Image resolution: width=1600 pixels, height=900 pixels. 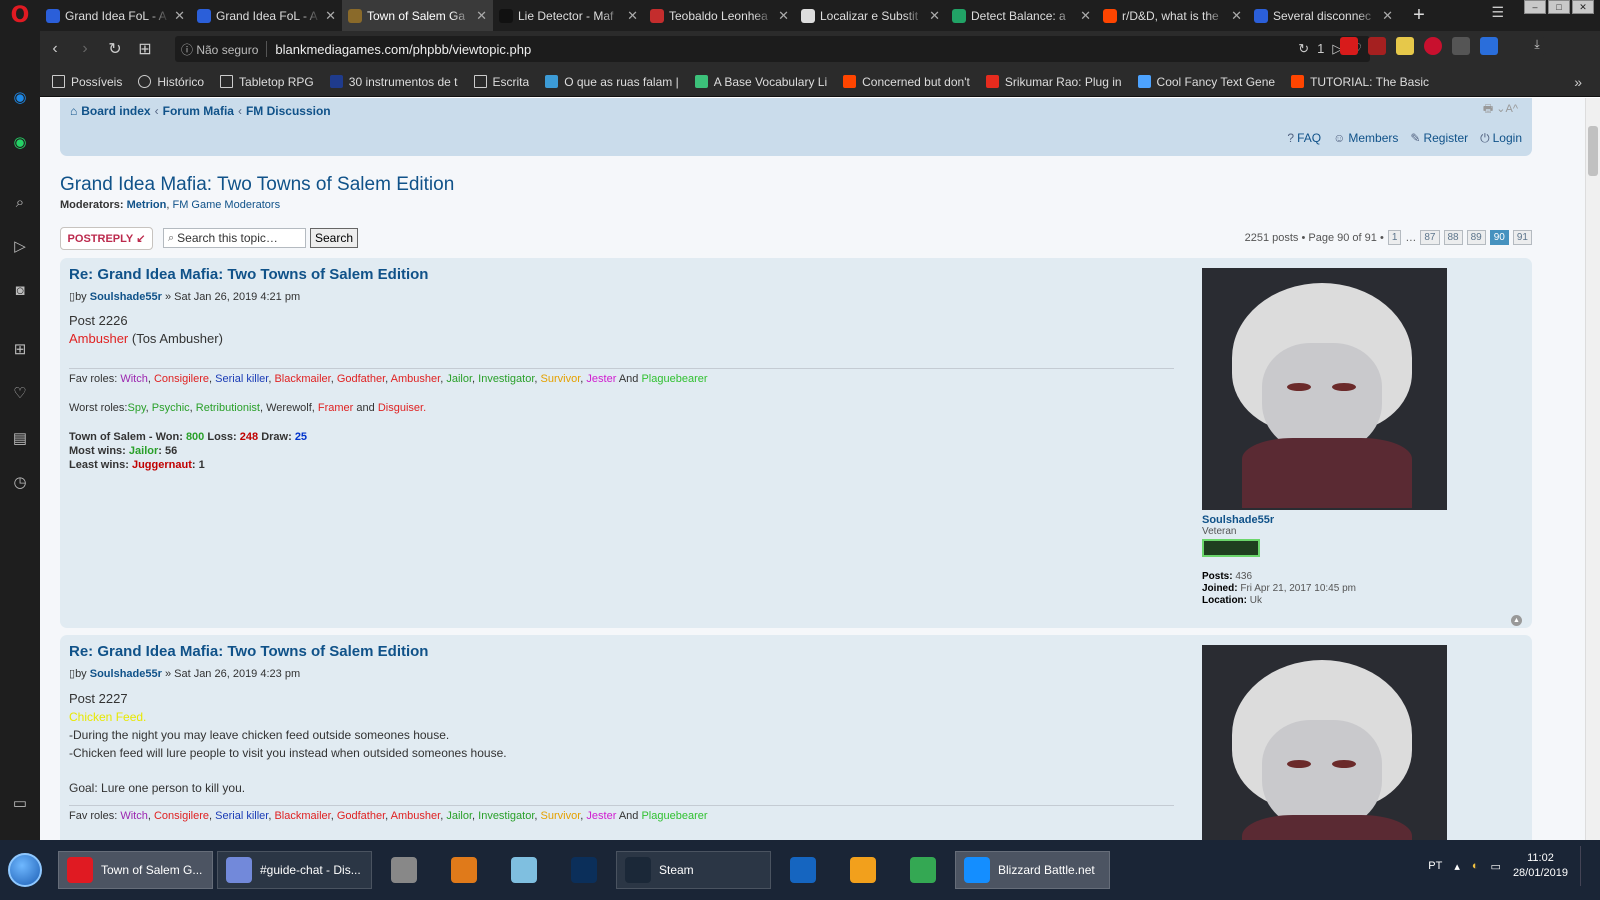 What do you see at coordinates (760, 82) in the screenshot?
I see `bookmark-item: A Base Vocabulary Li` at bounding box center [760, 82].